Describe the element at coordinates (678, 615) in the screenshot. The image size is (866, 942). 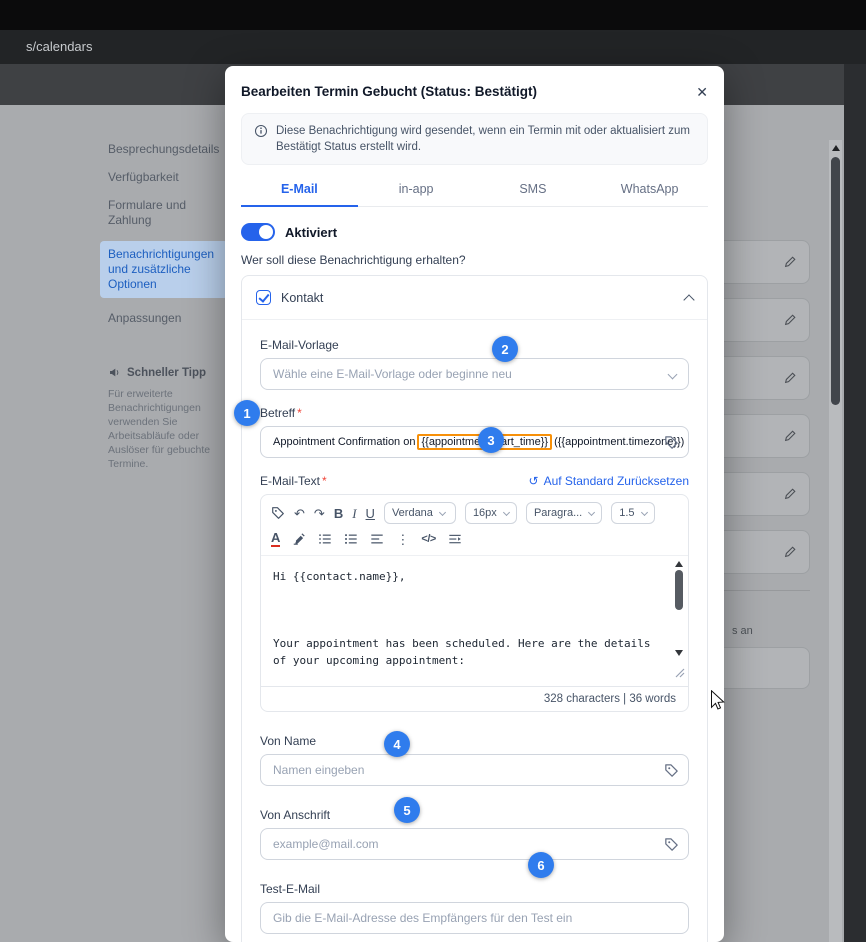
I see `editor-scrollbar` at that location.